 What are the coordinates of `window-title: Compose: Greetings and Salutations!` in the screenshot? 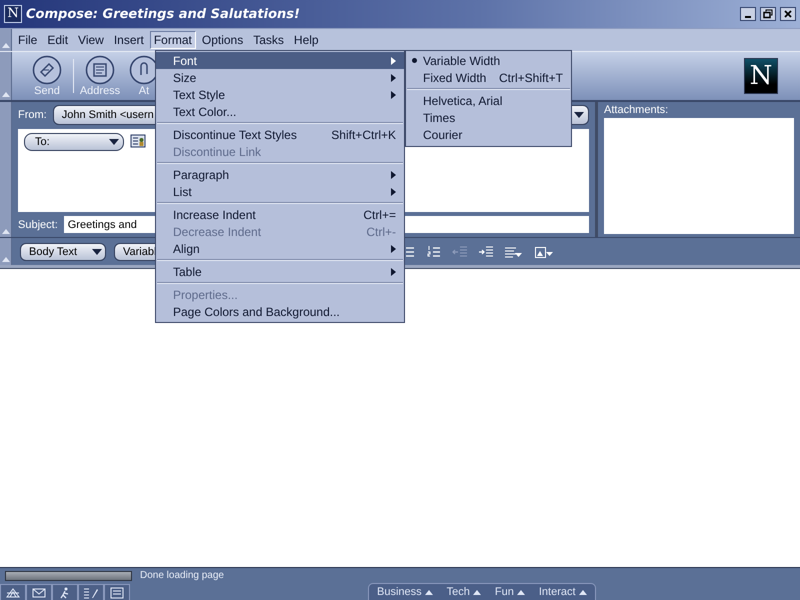 It's located at (163, 14).